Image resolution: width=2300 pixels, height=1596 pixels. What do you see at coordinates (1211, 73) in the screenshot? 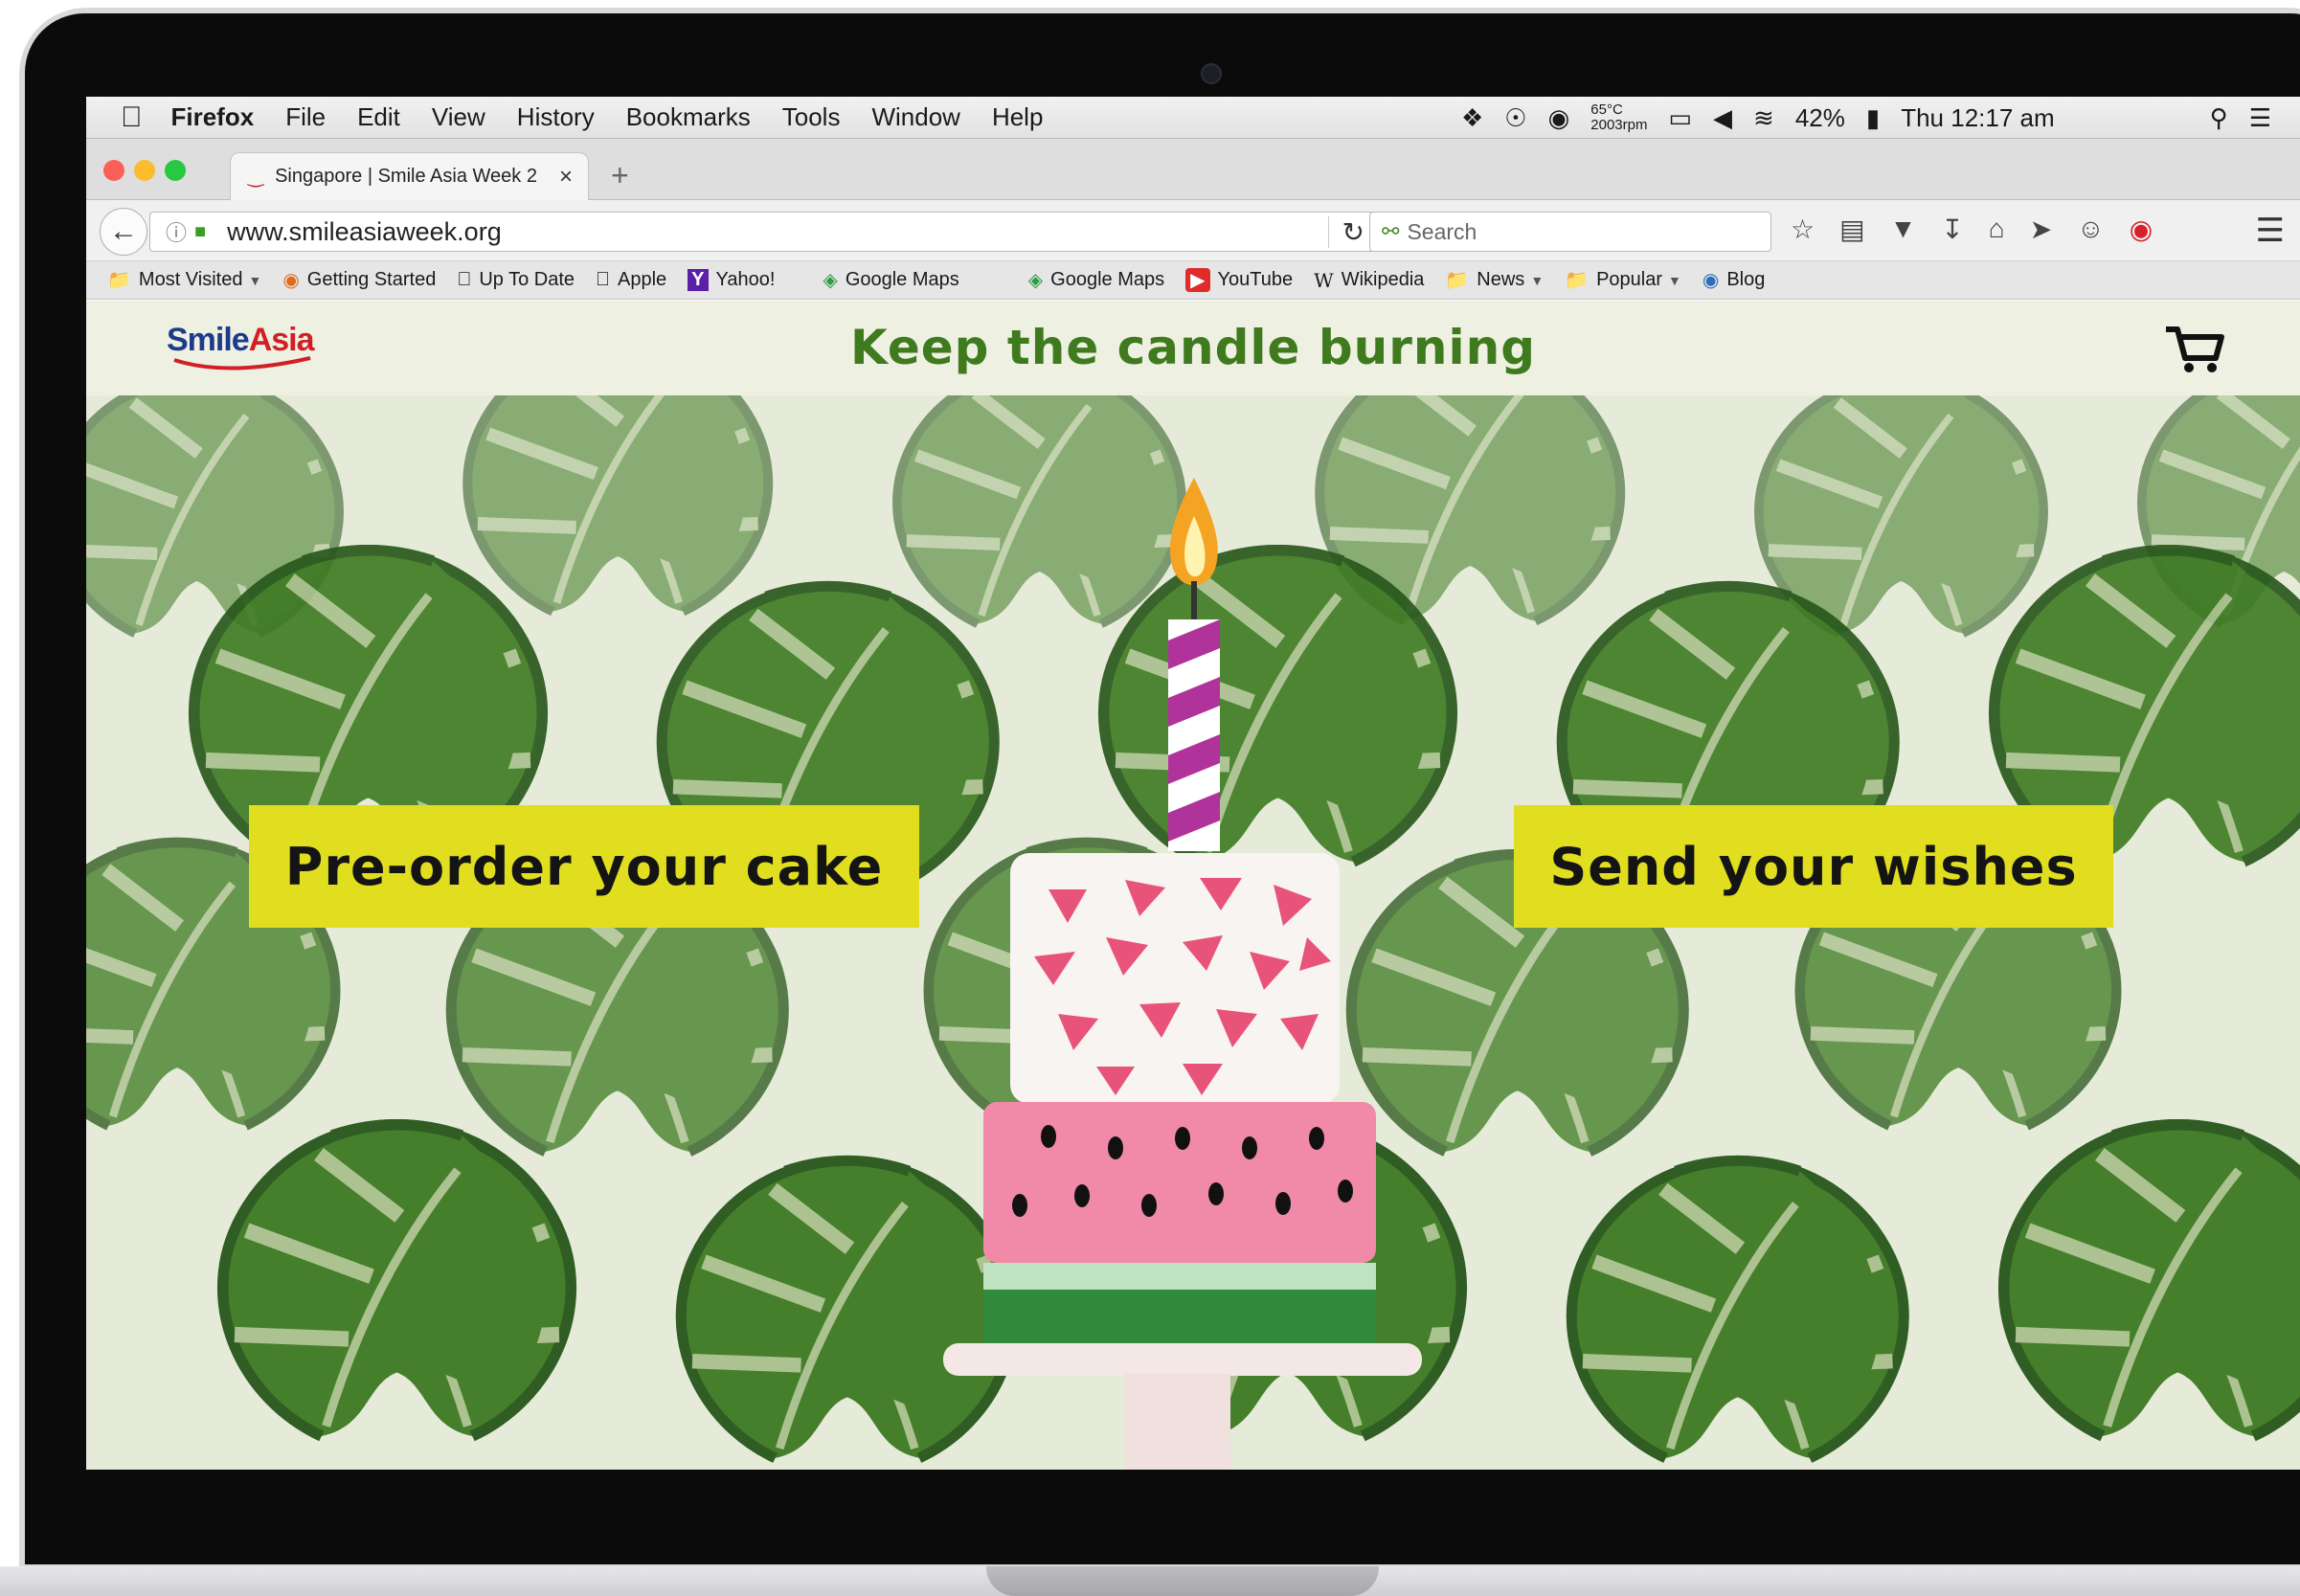
I see `webcam` at bounding box center [1211, 73].